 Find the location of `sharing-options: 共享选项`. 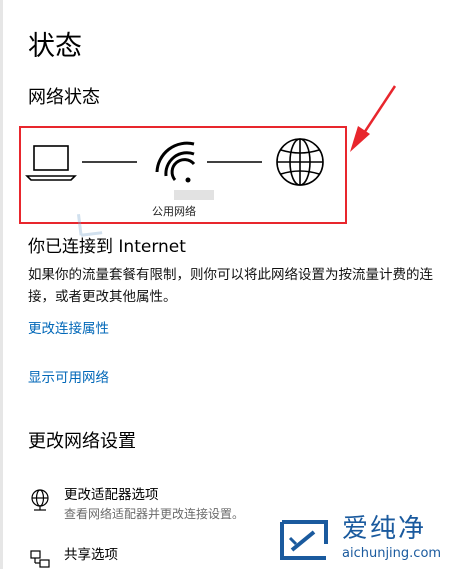

sharing-options: 共享选项 is located at coordinates (158, 566).